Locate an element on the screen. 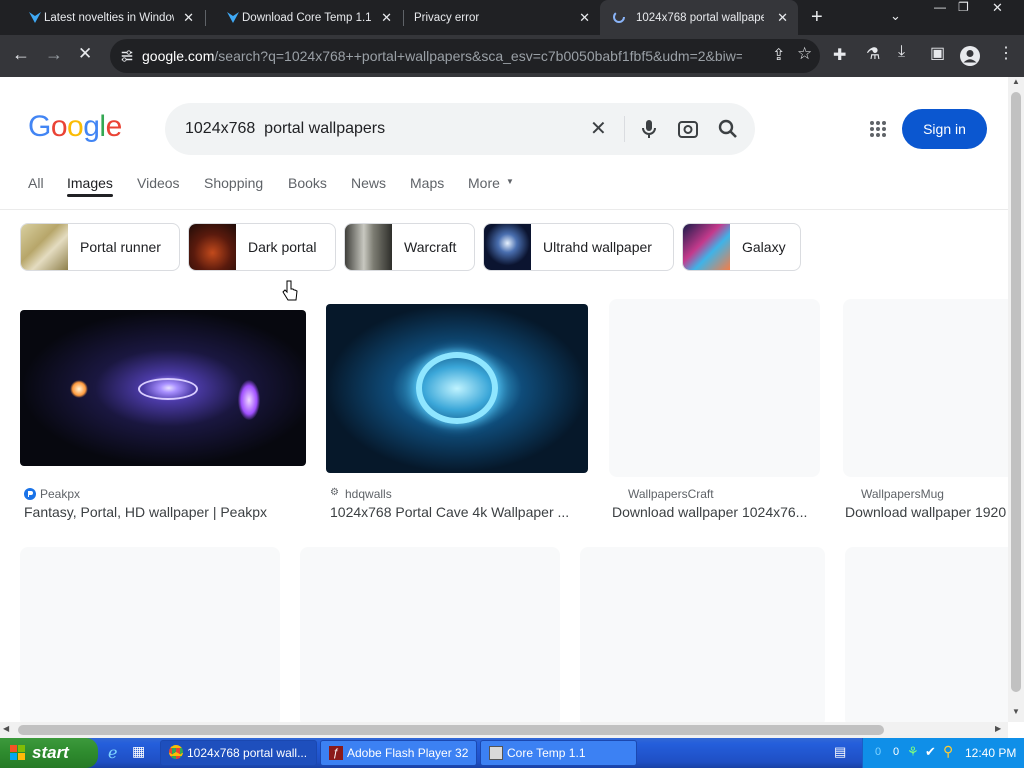 The image size is (1024, 768). side-panel-icon: ▣ is located at coordinates (937, 53).